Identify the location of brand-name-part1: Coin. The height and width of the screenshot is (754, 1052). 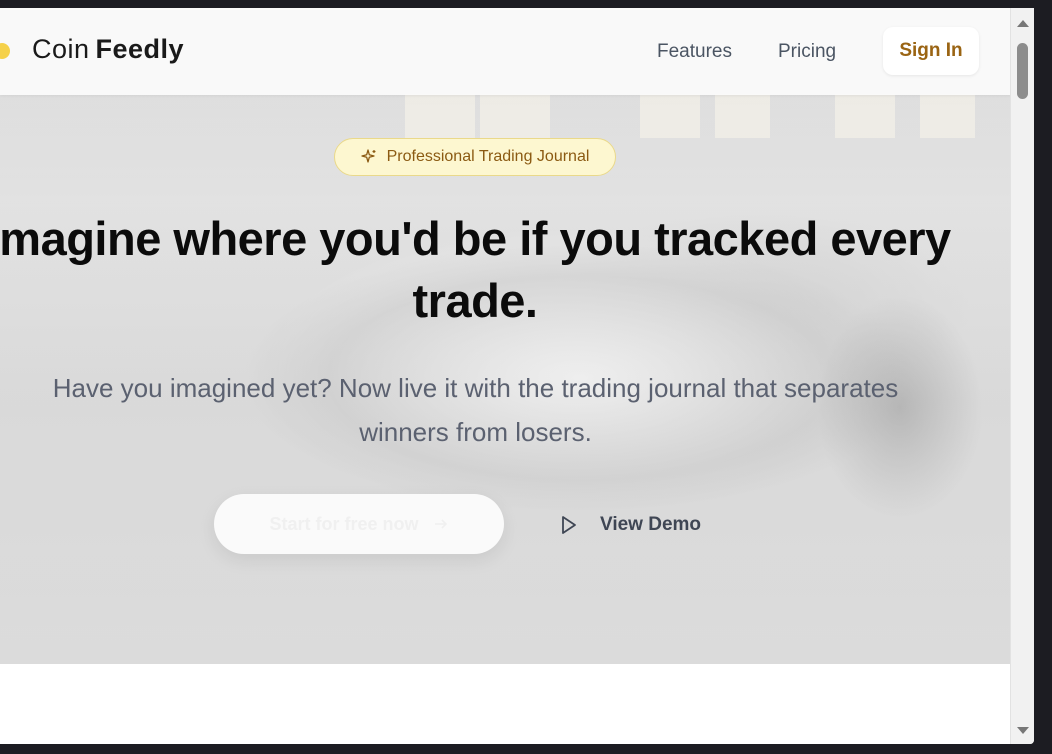
(61, 49).